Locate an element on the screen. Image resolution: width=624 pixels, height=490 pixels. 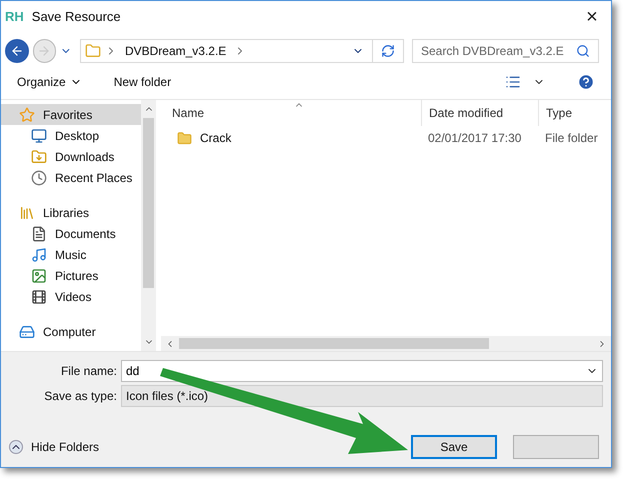
date-cell-text: 02/01/2017 17:30 is located at coordinates (474, 138).